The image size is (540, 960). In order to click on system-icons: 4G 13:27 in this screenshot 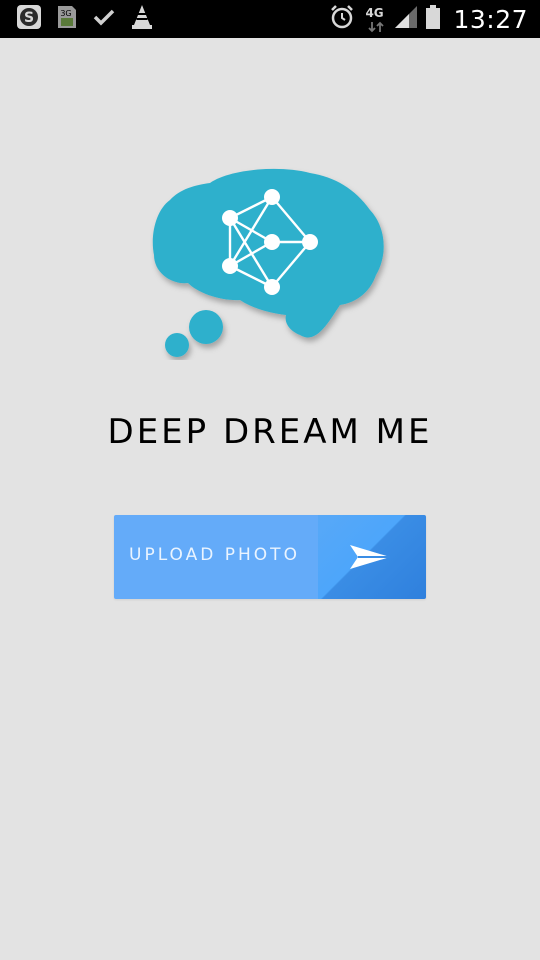, I will do `click(428, 19)`.